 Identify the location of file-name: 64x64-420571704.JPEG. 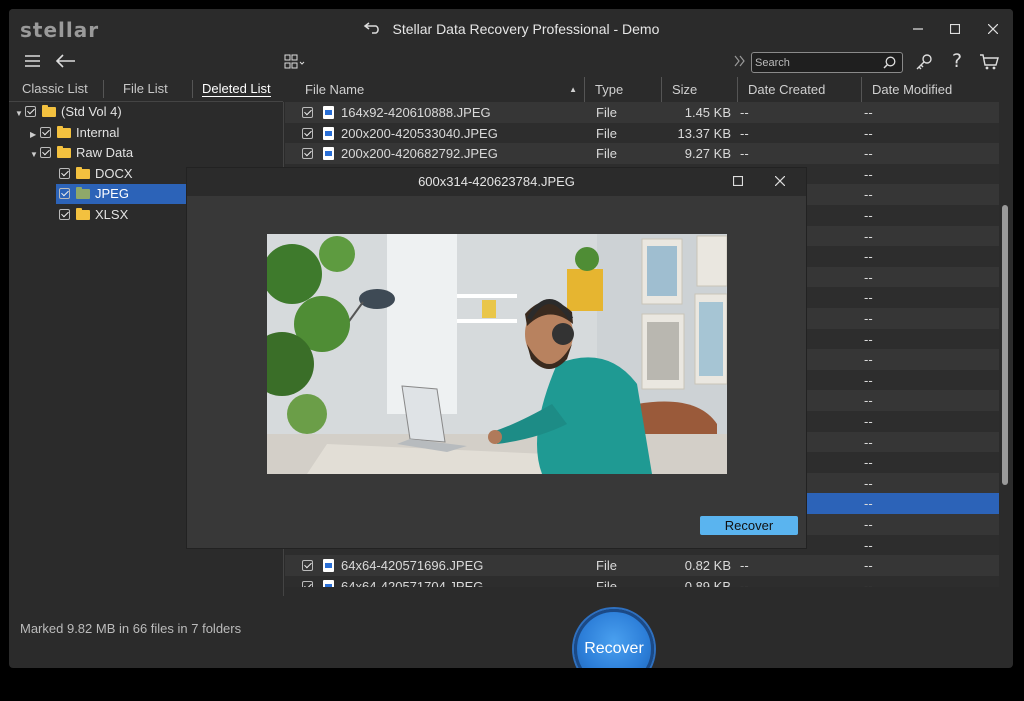
(412, 582).